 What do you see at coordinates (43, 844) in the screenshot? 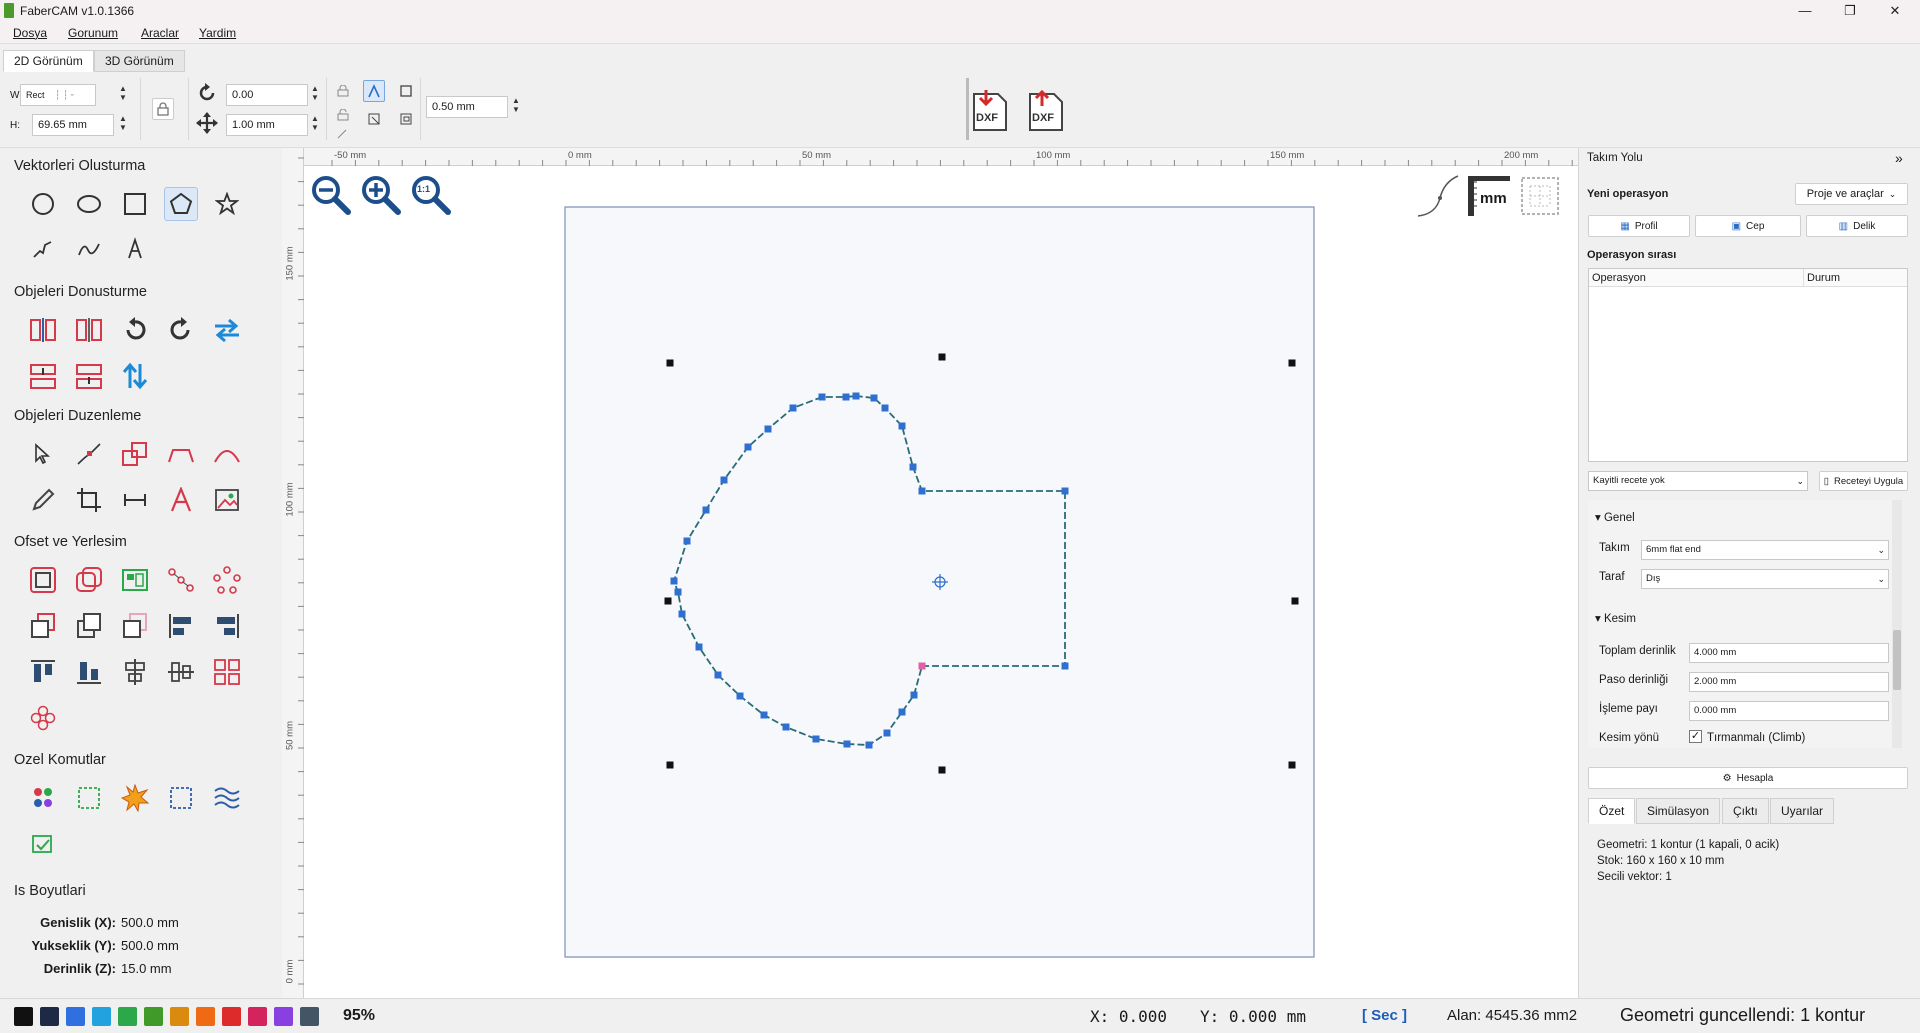
I see `report-tool` at bounding box center [43, 844].